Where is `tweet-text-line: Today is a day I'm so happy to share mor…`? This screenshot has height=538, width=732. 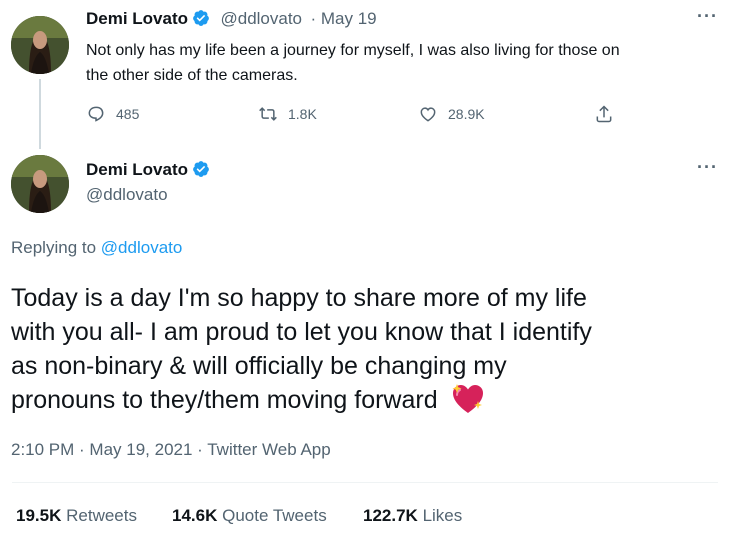
tweet-text-line: Today is a day I'm so happy to share mor… is located at coordinates (299, 298).